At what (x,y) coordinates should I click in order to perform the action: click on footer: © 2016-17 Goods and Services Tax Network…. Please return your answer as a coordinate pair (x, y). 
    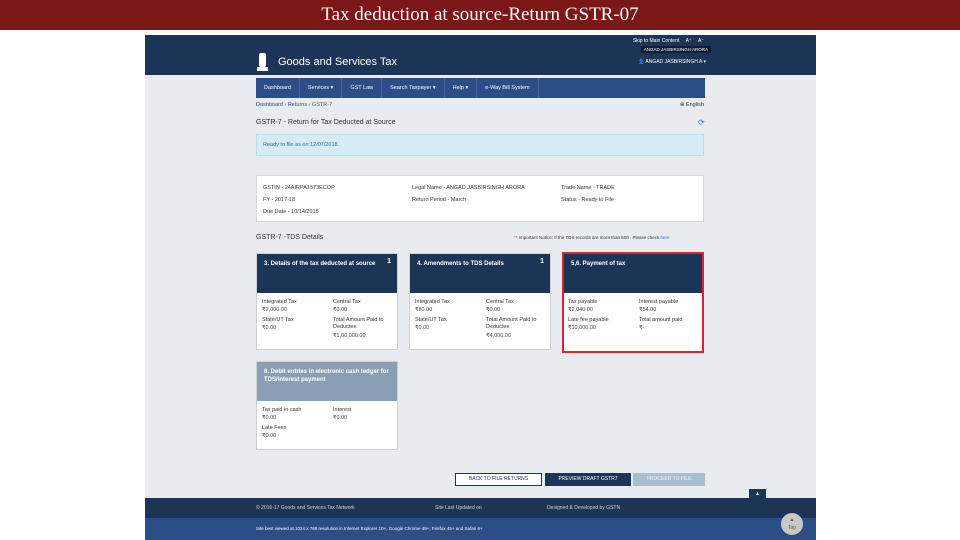
    Looking at the image, I should click on (480, 508).